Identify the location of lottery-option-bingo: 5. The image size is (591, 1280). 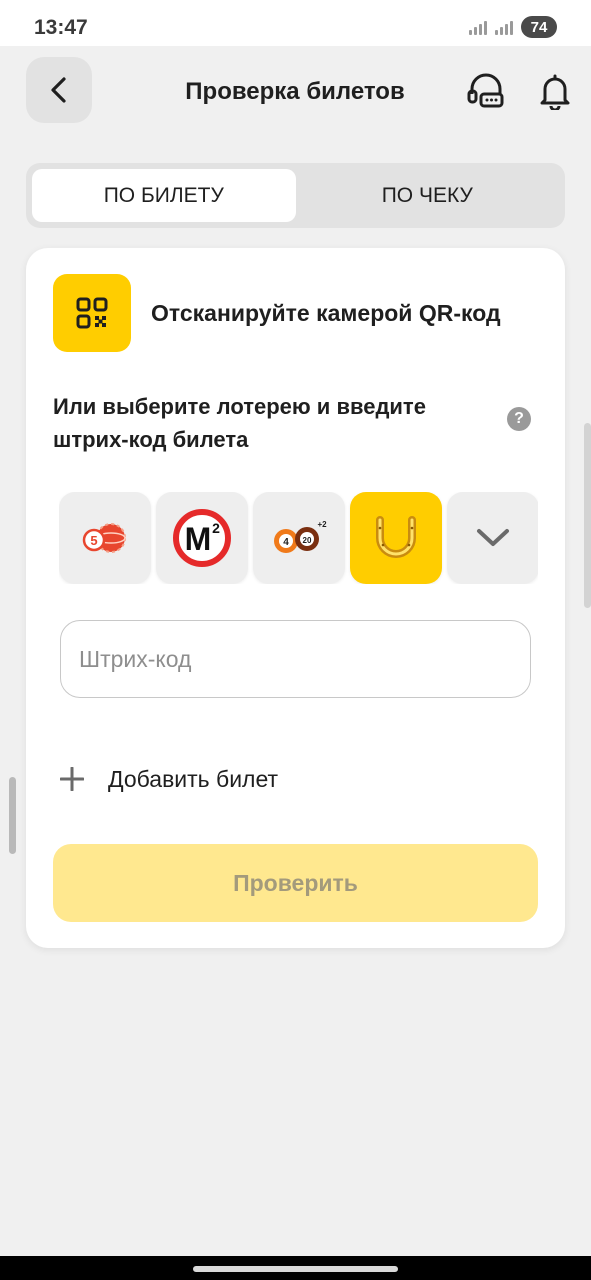
(105, 538).